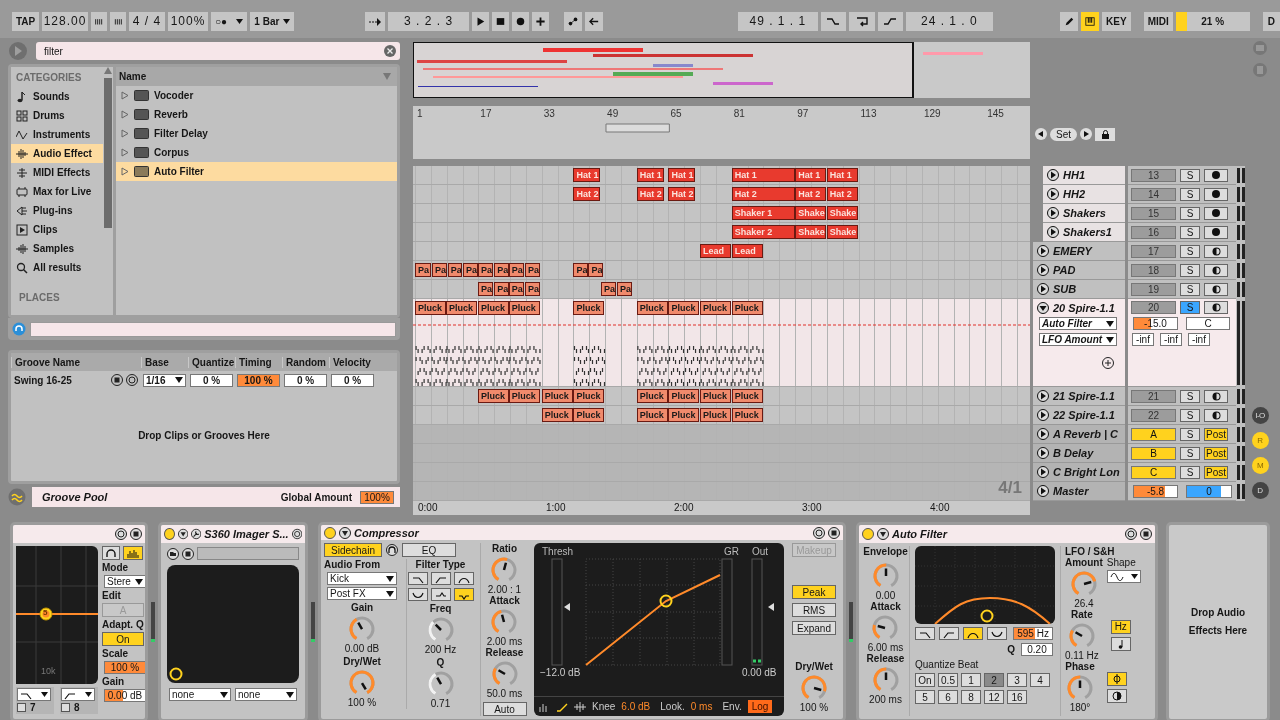 Image resolution: width=1280 pixels, height=720 pixels. What do you see at coordinates (1153, 289) in the screenshot?
I see `track-activator: 19` at bounding box center [1153, 289].